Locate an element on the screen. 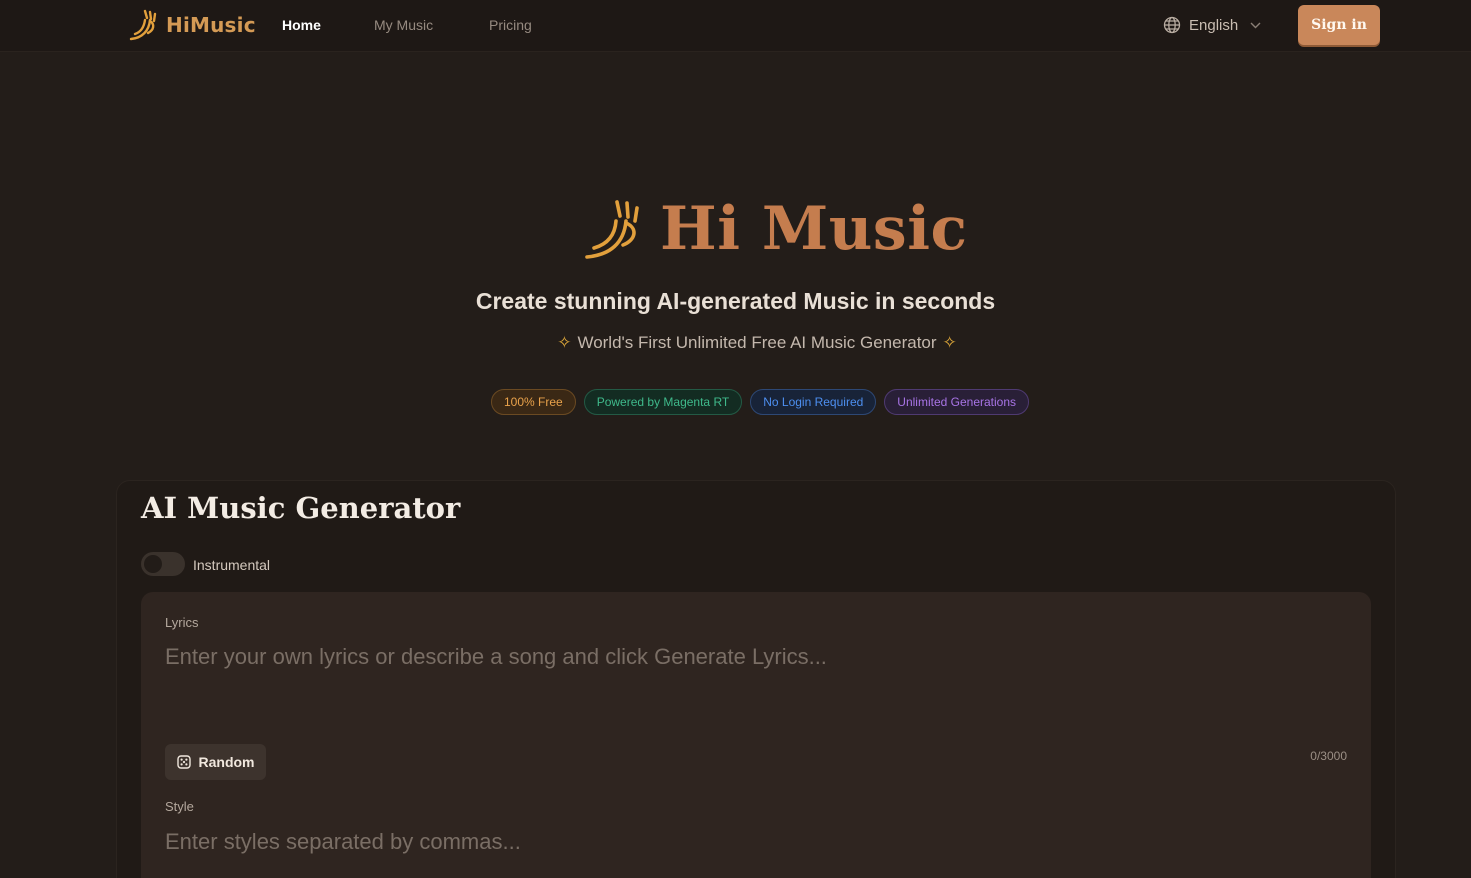 The height and width of the screenshot is (878, 1471). globe-icon is located at coordinates (1172, 25).